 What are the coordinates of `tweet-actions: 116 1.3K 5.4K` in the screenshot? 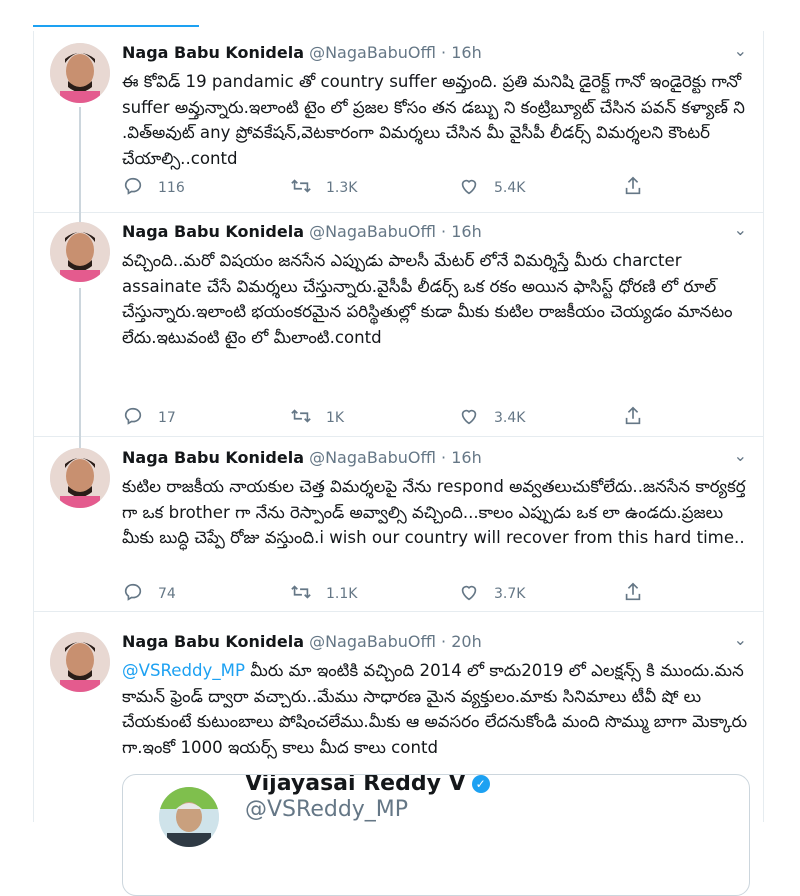 It's located at (402, 187).